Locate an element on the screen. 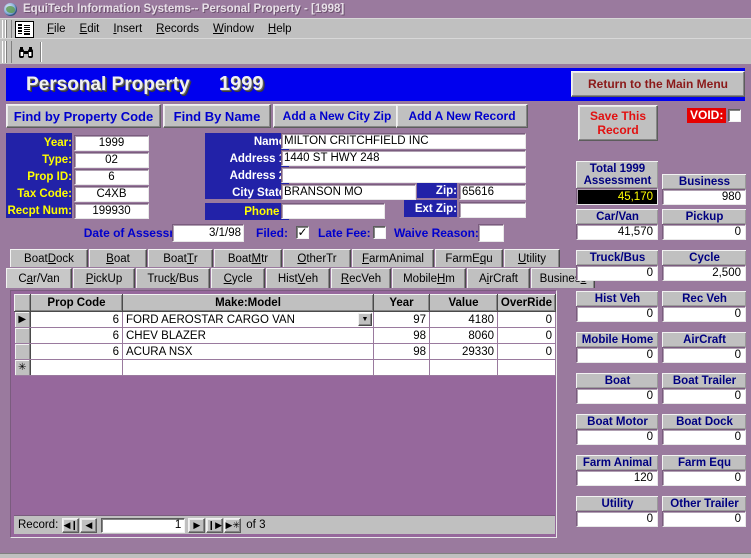  col-header-override: OverRide is located at coordinates (526, 303).